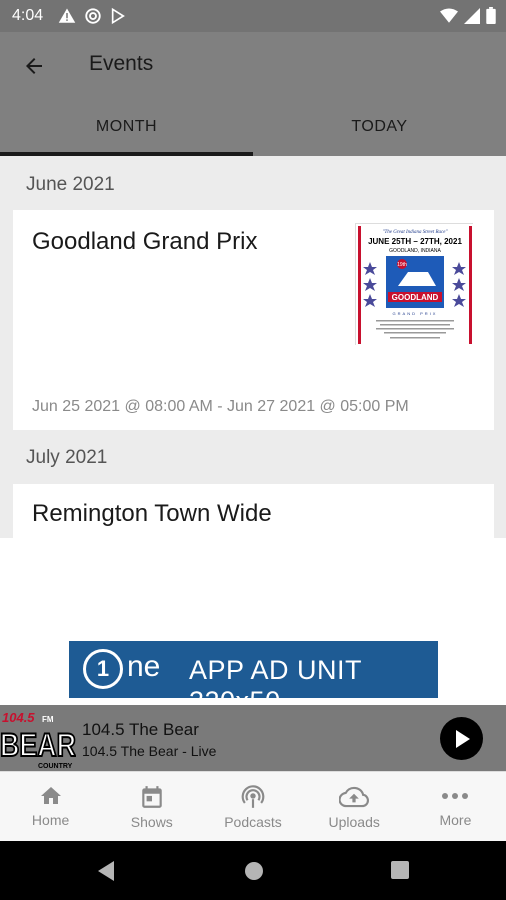 The height and width of the screenshot is (900, 506). What do you see at coordinates (48, 719) in the screenshot?
I see `svg-text: FM` at bounding box center [48, 719].